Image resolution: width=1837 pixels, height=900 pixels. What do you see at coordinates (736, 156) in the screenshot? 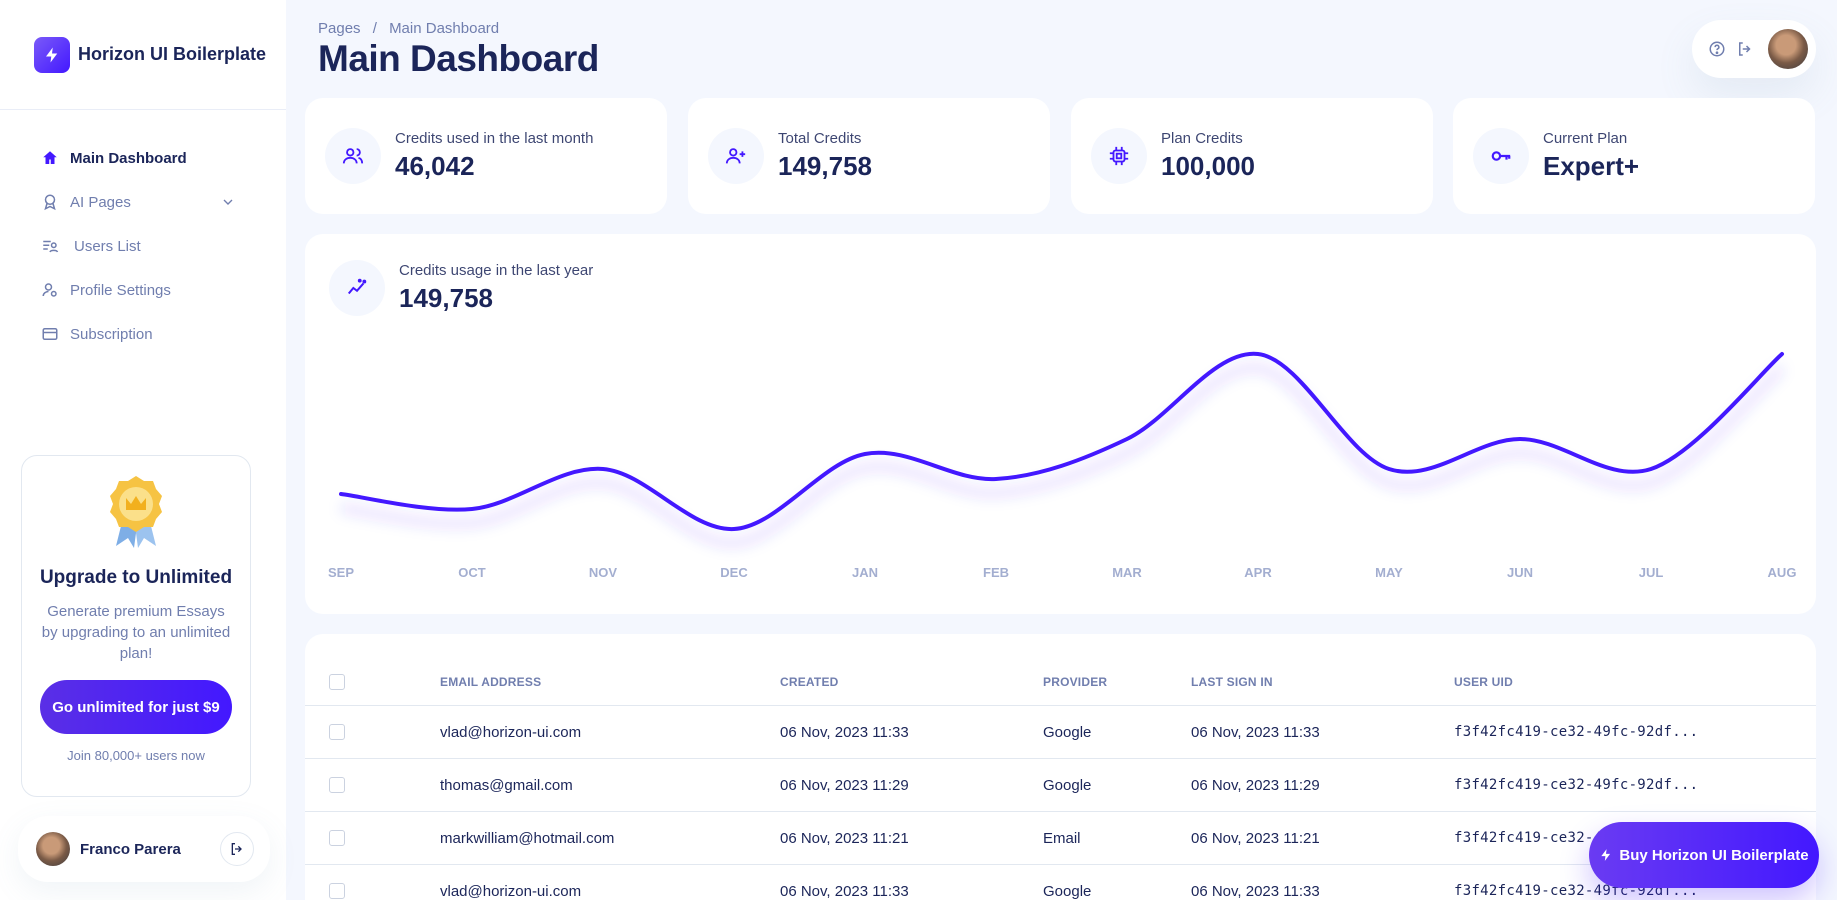
I see `add-user-icon` at bounding box center [736, 156].